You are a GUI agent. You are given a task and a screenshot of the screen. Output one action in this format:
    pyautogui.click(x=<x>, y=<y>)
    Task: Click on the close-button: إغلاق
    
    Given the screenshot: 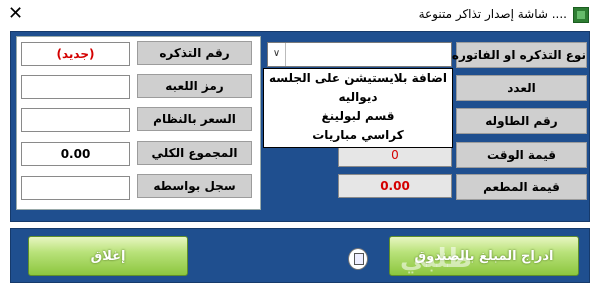 What is the action you would take?
    pyautogui.click(x=108, y=256)
    